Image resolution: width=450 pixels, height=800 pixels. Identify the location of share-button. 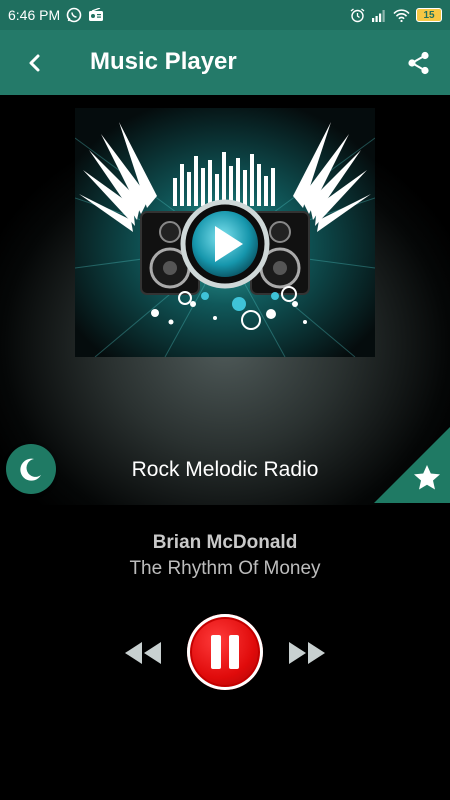
(419, 63).